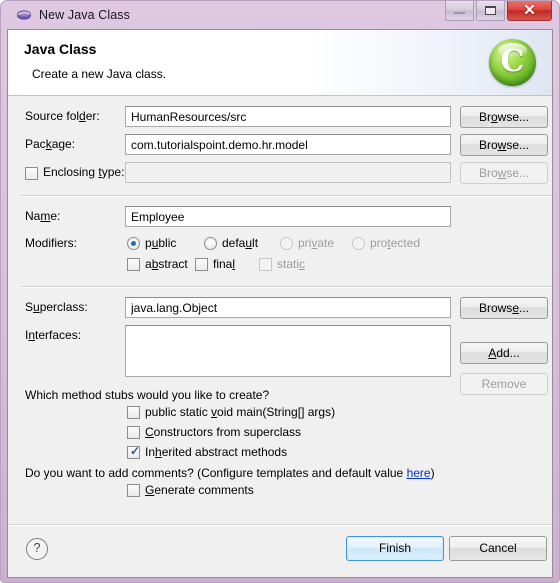  Describe the element at coordinates (24, 15) in the screenshot. I see `eclipse-icon` at that location.